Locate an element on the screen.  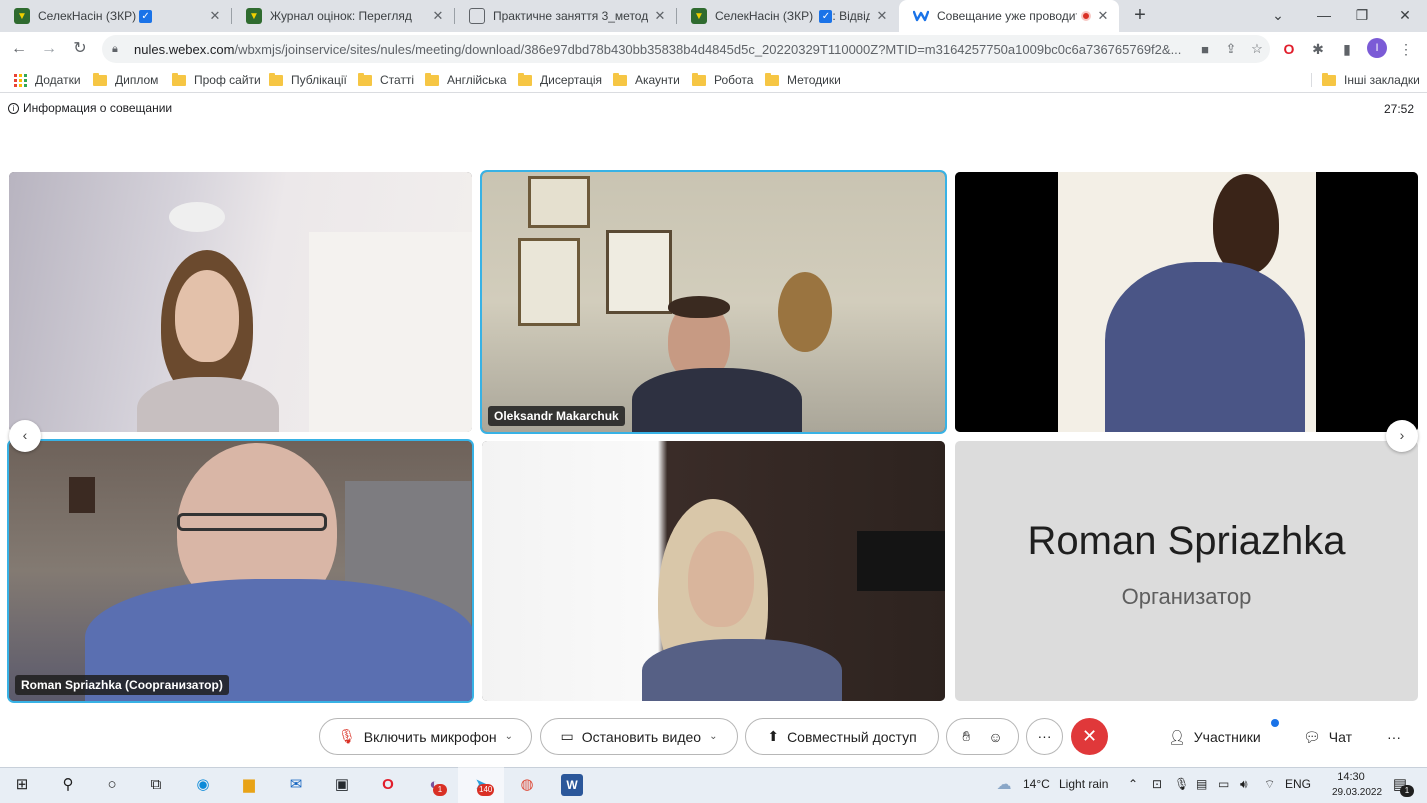
meeting-info-link: i Информация о совещании is located at coordinates (90, 108).